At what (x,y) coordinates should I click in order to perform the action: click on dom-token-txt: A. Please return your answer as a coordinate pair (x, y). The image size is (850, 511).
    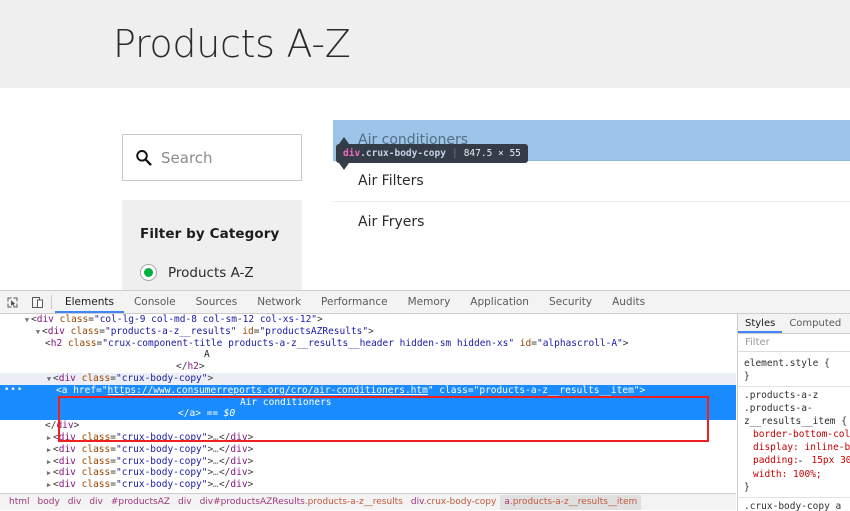
    Looking at the image, I should click on (207, 355).